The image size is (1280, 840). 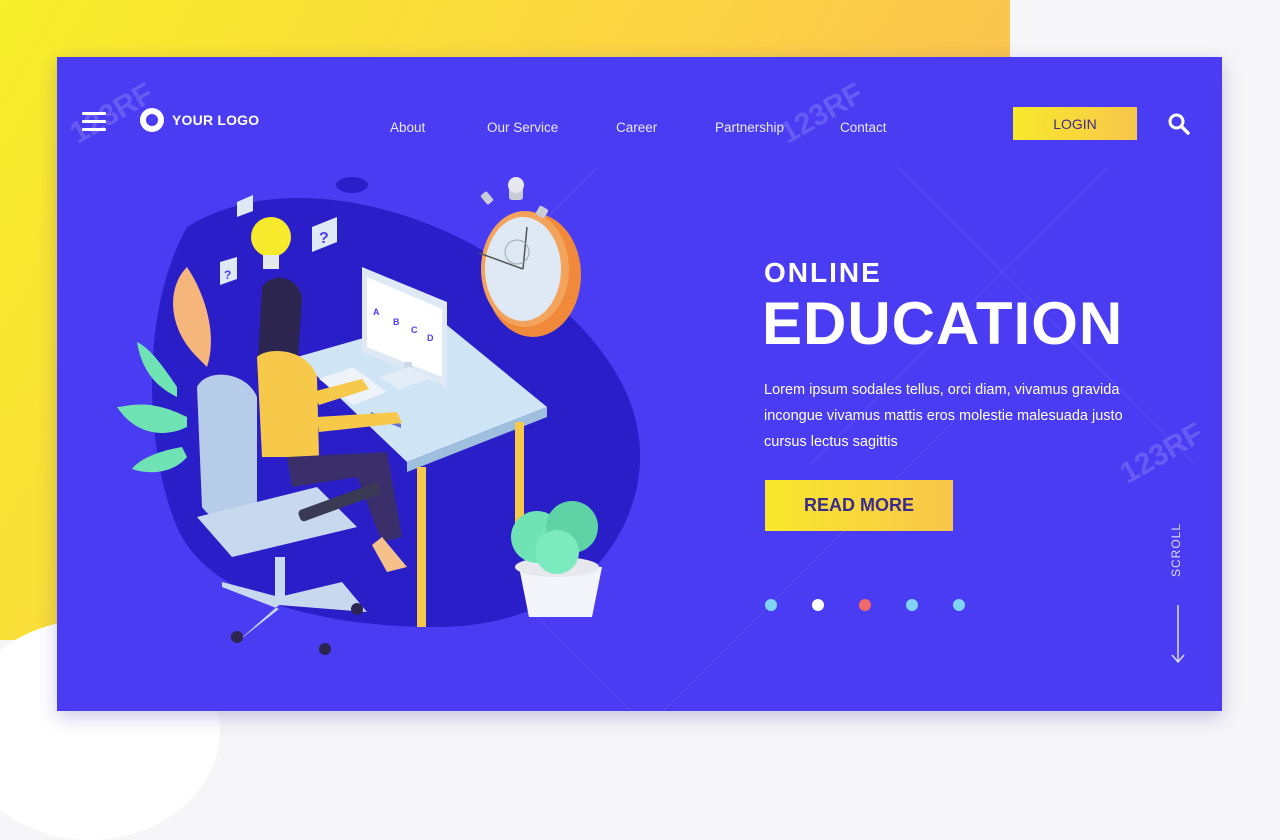 What do you see at coordinates (414, 330) in the screenshot?
I see `quiz-letter: C` at bounding box center [414, 330].